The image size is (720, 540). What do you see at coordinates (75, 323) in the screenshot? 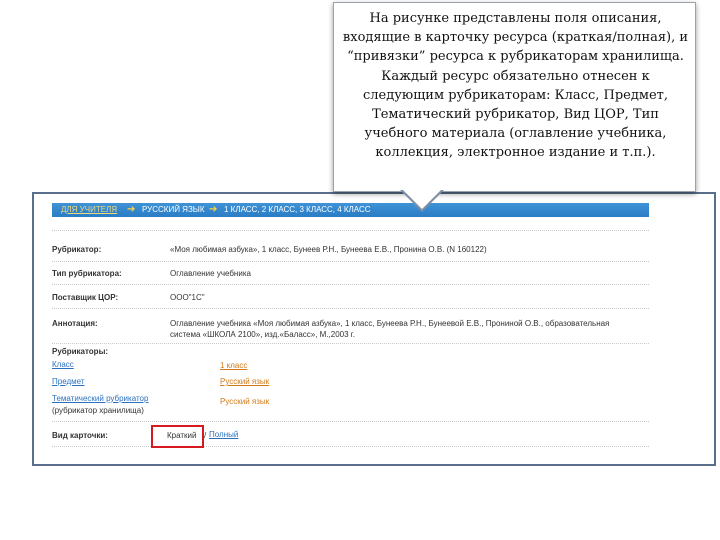
I see `annotation-label: Аннотация:` at bounding box center [75, 323].